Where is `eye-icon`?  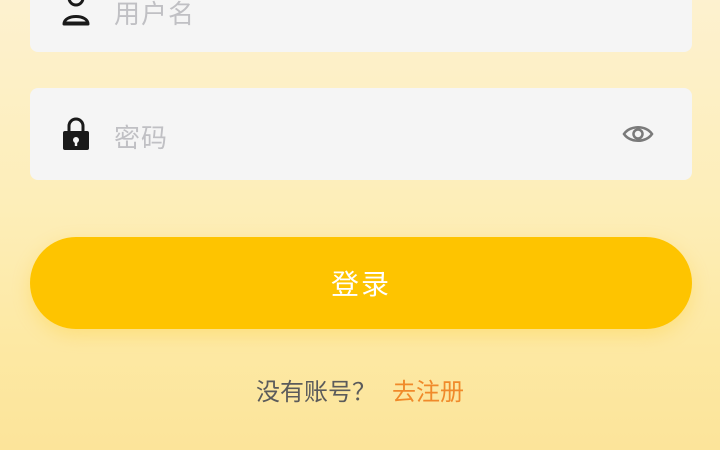
eye-icon is located at coordinates (638, 134).